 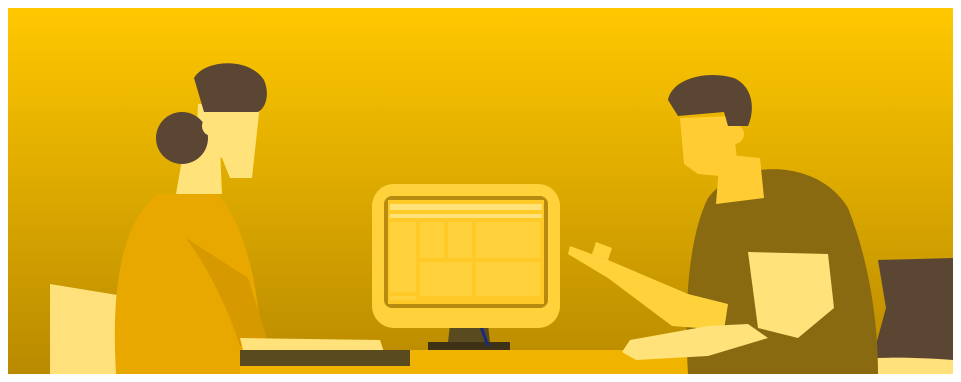 I want to click on left-person-ear, so click(x=212, y=126).